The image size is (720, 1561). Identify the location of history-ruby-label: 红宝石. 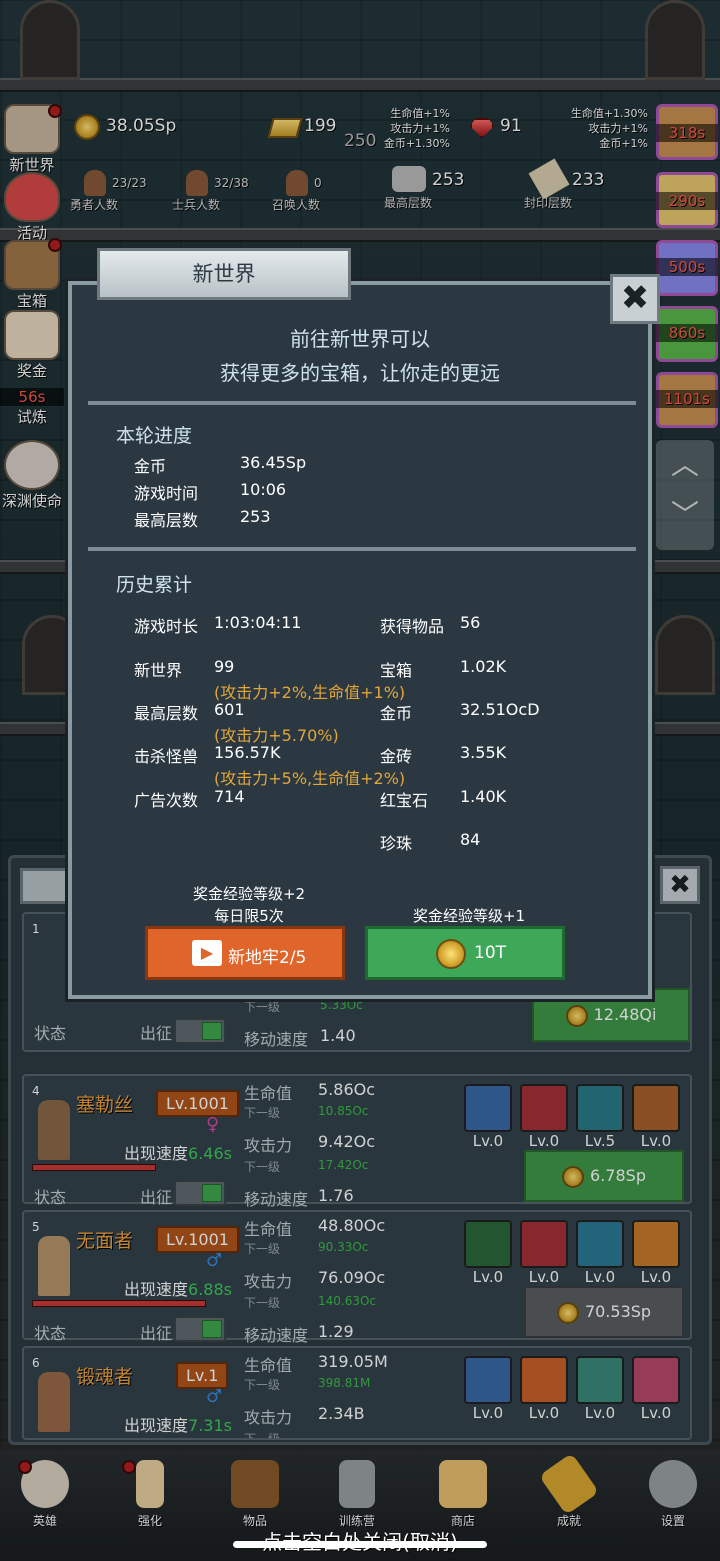
(404, 800).